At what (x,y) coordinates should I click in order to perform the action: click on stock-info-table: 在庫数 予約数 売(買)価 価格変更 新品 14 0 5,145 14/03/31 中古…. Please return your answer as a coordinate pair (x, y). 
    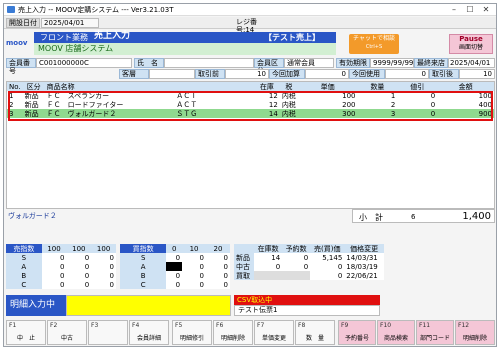
    Looking at the image, I should click on (309, 262).